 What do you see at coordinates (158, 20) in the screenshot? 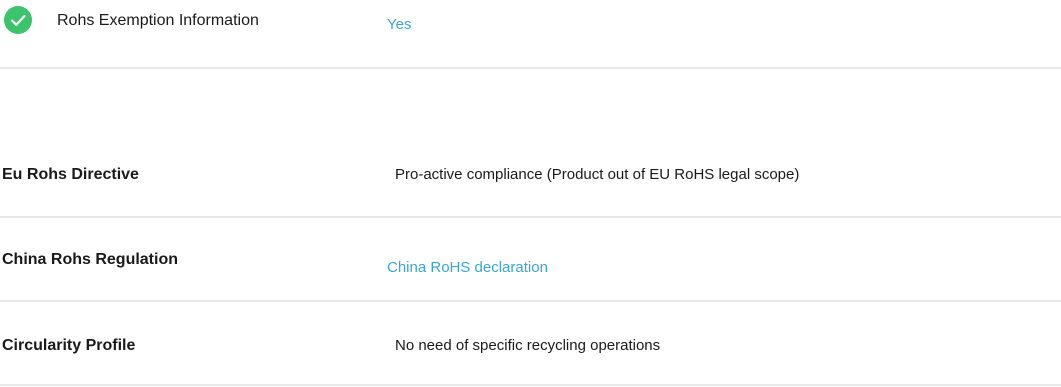
I see `rohs-exemption-label: Rohs Exemption Information` at bounding box center [158, 20].